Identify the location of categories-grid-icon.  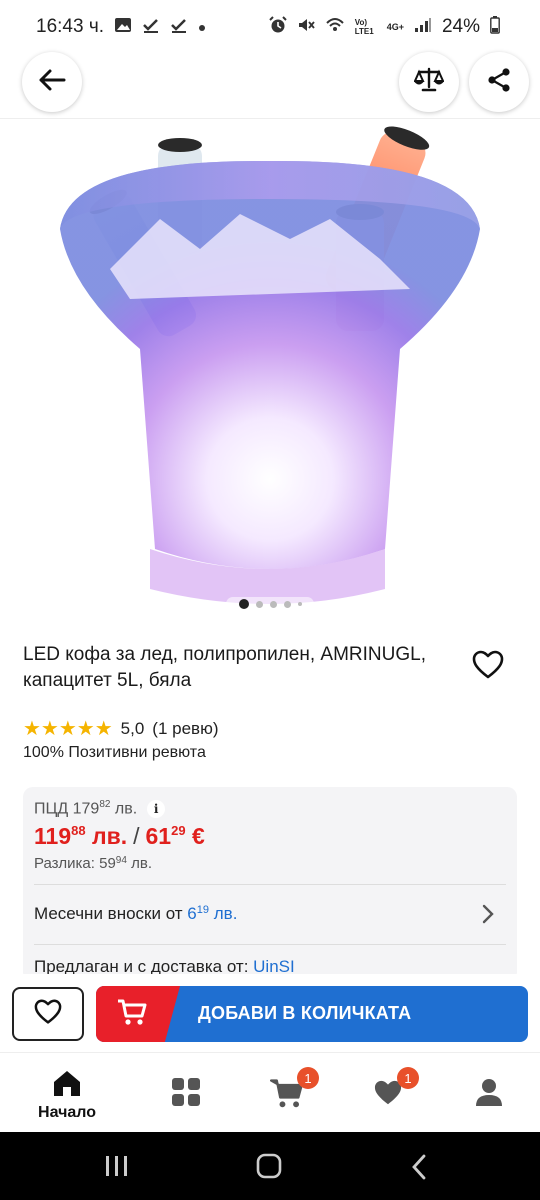
(186, 1094).